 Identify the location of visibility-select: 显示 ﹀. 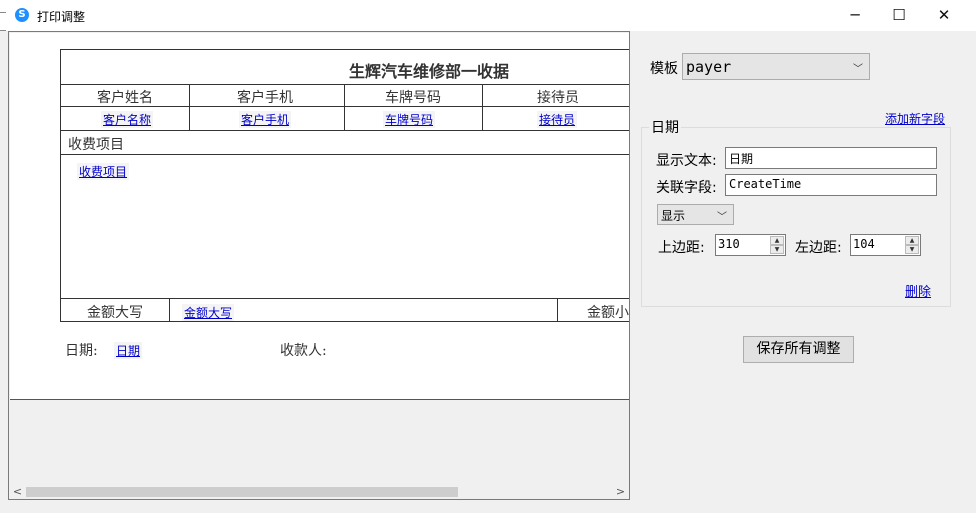
(695, 214).